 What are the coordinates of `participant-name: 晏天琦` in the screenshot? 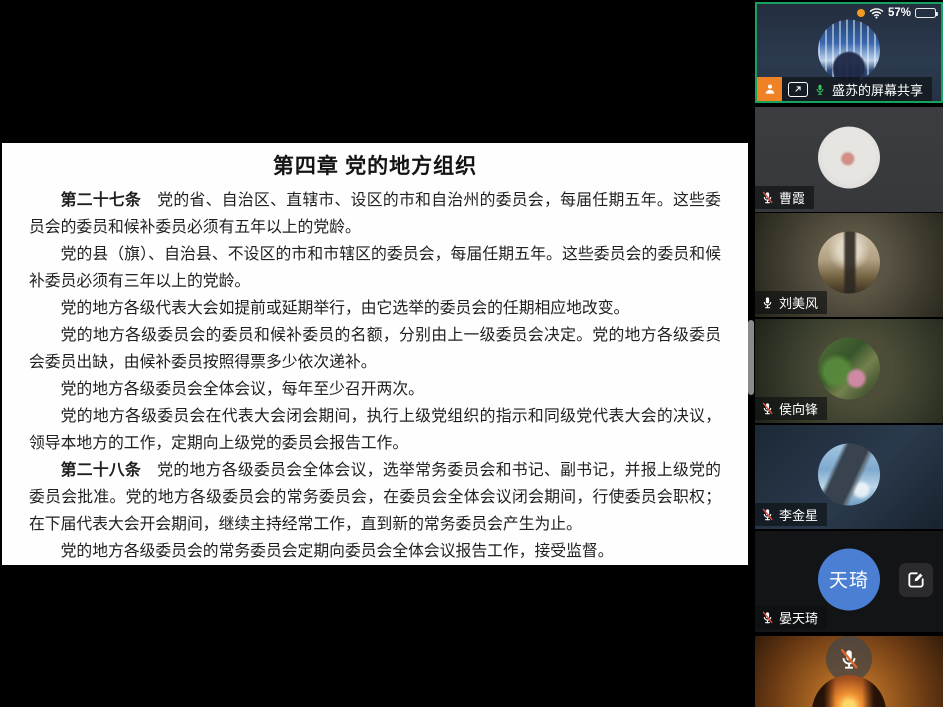 It's located at (799, 618).